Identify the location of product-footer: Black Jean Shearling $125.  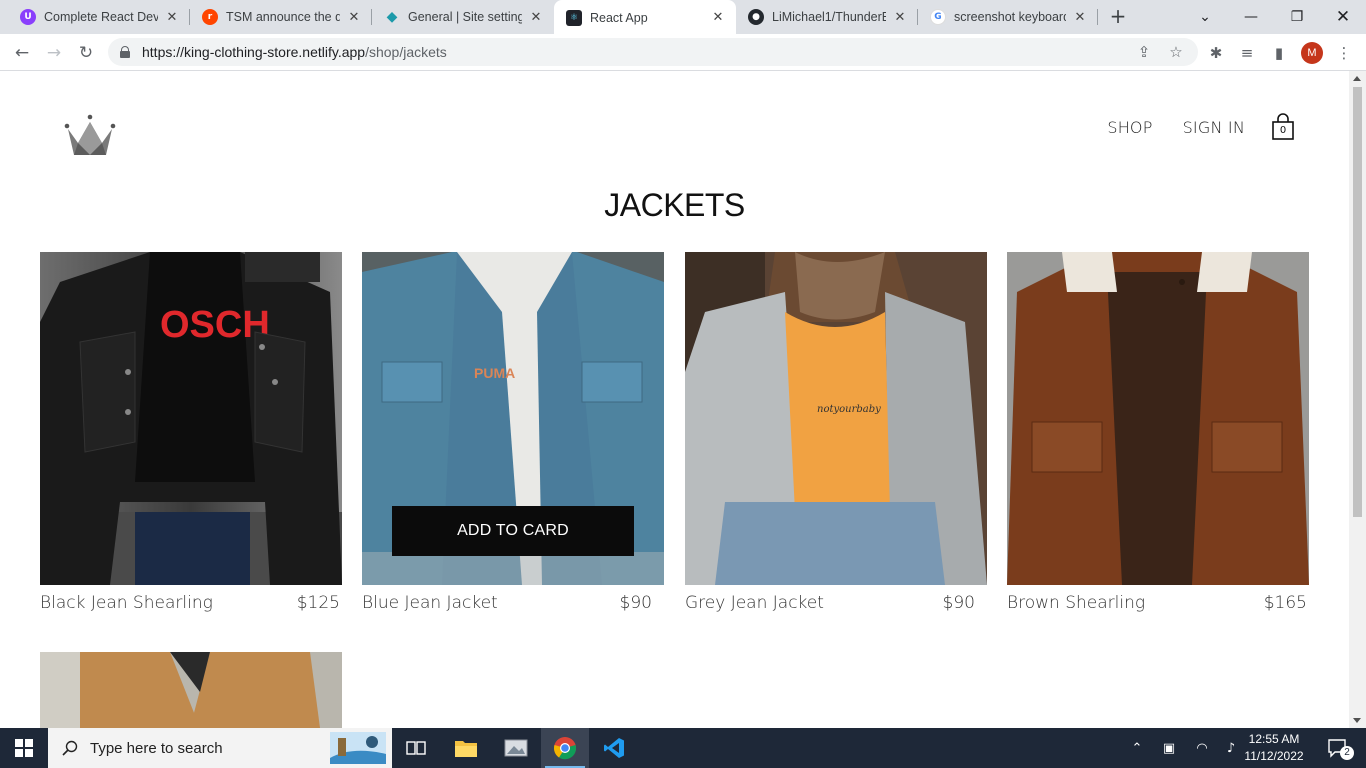
(191, 603).